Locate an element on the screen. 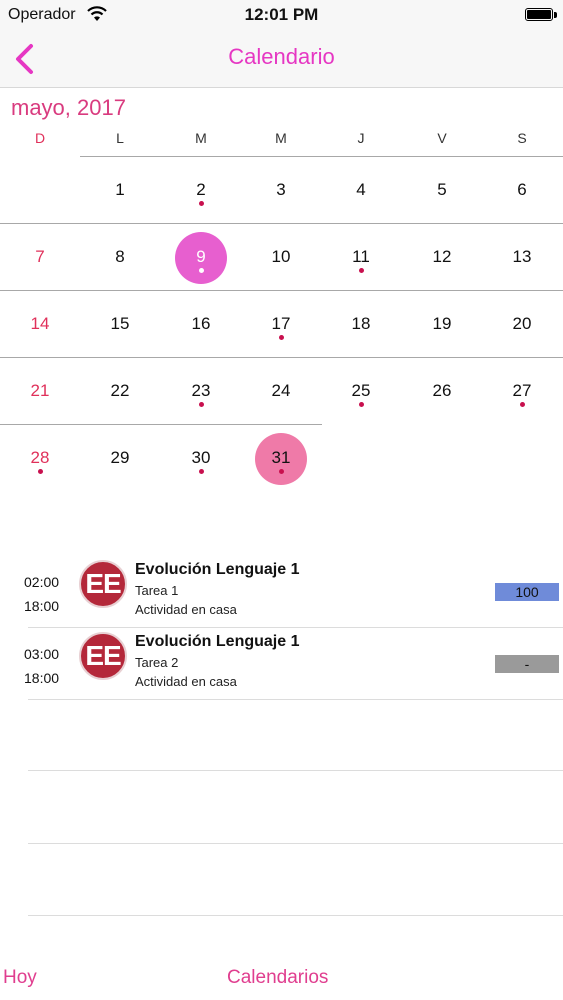  day-cell: 4 is located at coordinates (361, 190).